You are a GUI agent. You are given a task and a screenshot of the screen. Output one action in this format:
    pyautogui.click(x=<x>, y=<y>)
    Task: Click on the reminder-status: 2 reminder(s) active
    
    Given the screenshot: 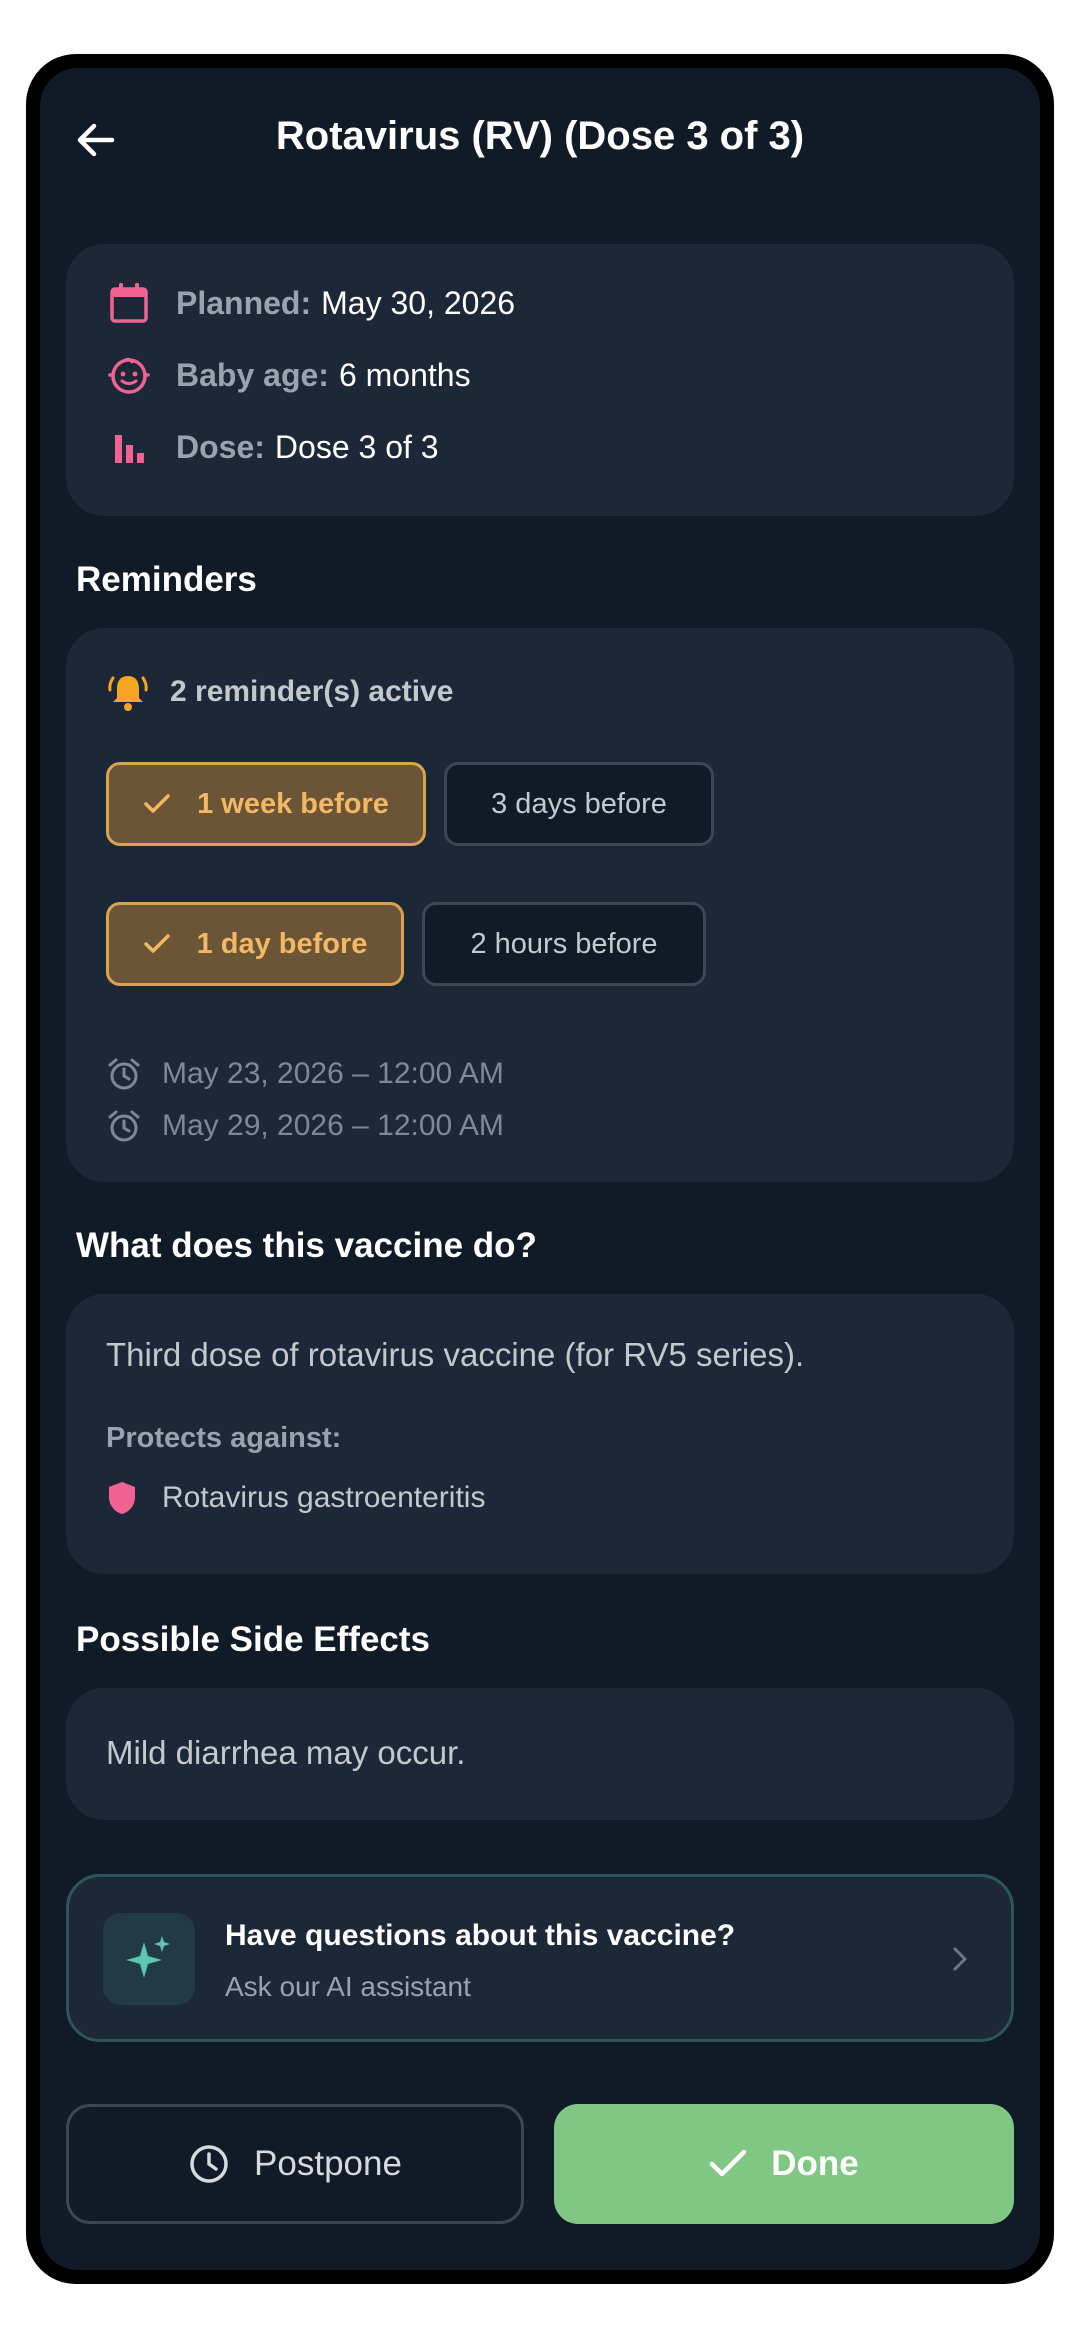 What is the action you would take?
    pyautogui.click(x=279, y=692)
    